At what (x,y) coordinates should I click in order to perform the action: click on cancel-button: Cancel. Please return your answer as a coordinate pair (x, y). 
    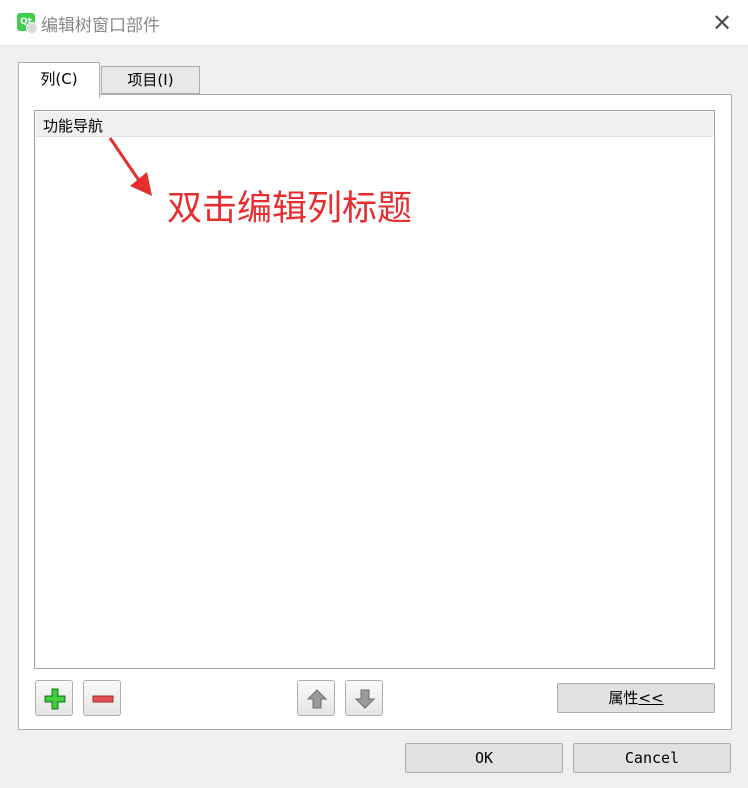
    Looking at the image, I should click on (652, 758).